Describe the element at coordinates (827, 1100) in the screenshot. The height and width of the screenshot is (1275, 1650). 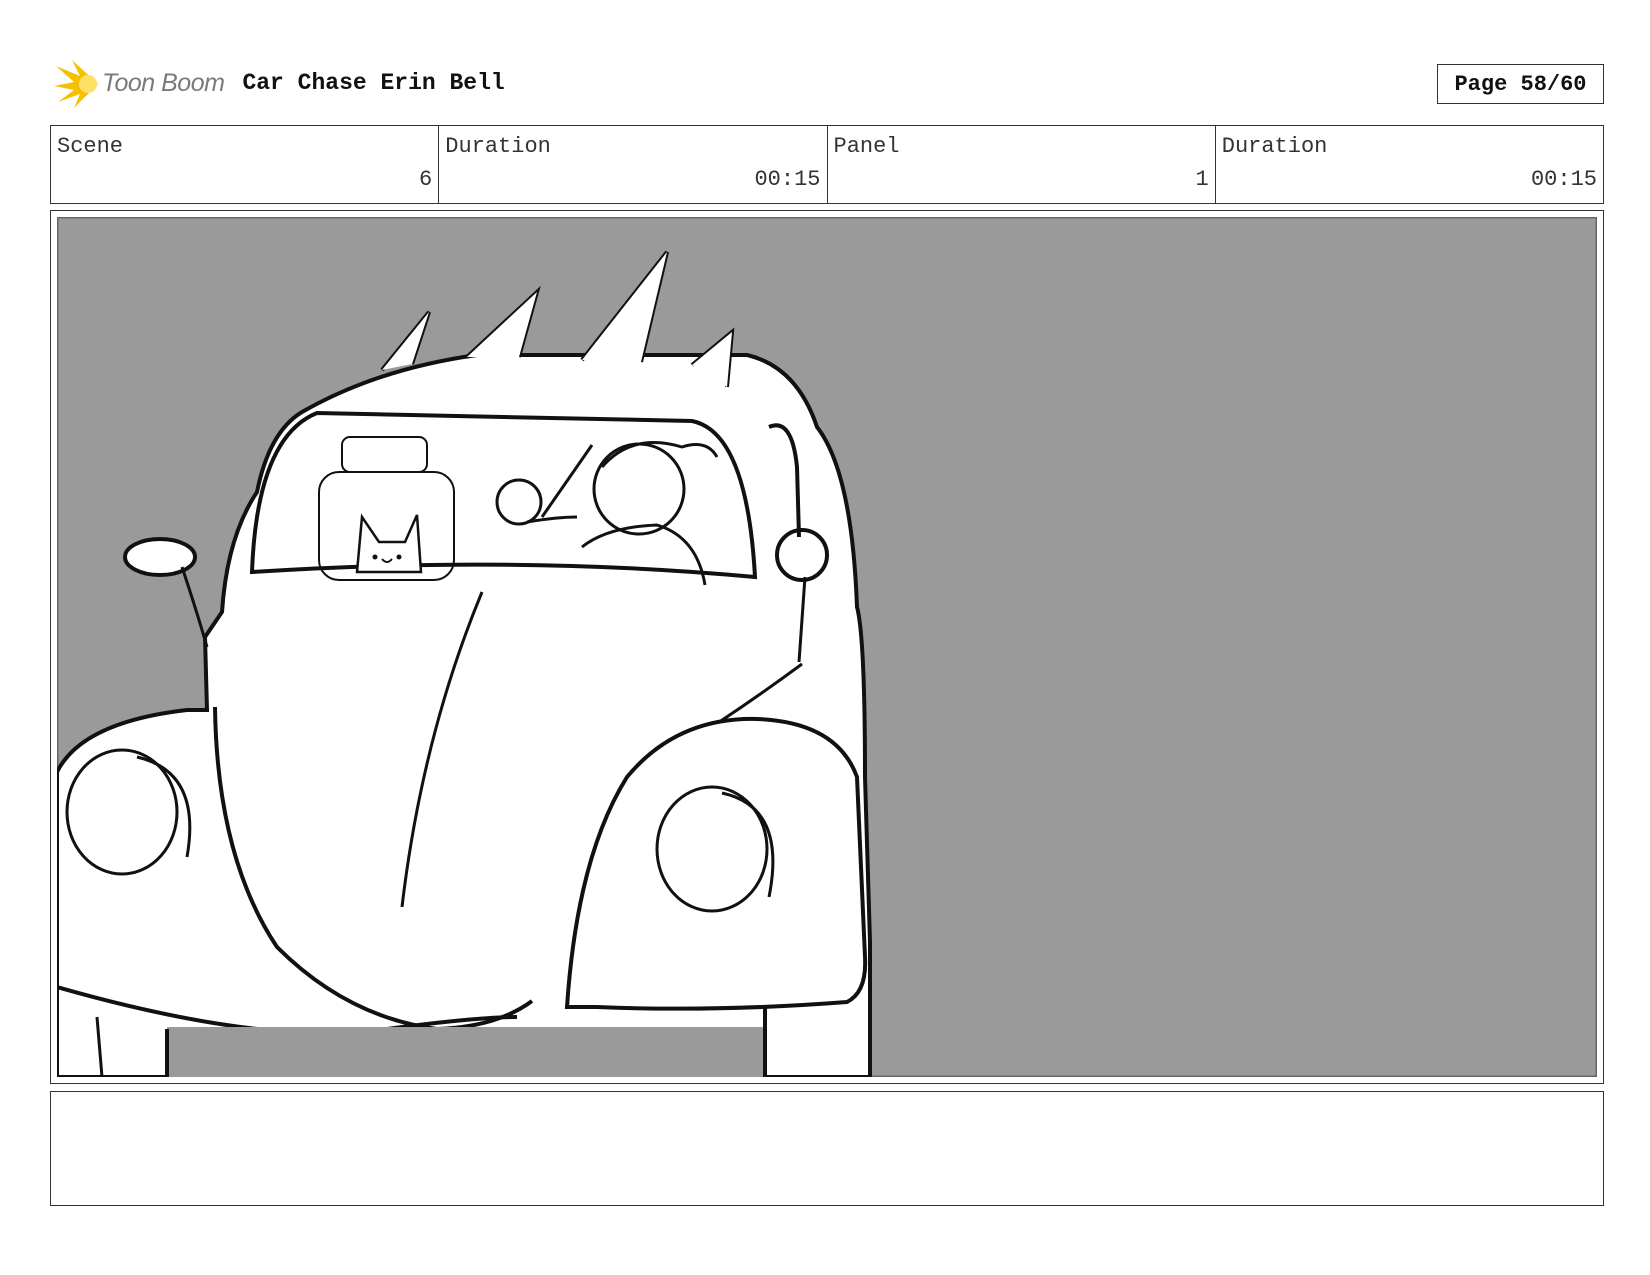
I see `panel-notes-text` at that location.